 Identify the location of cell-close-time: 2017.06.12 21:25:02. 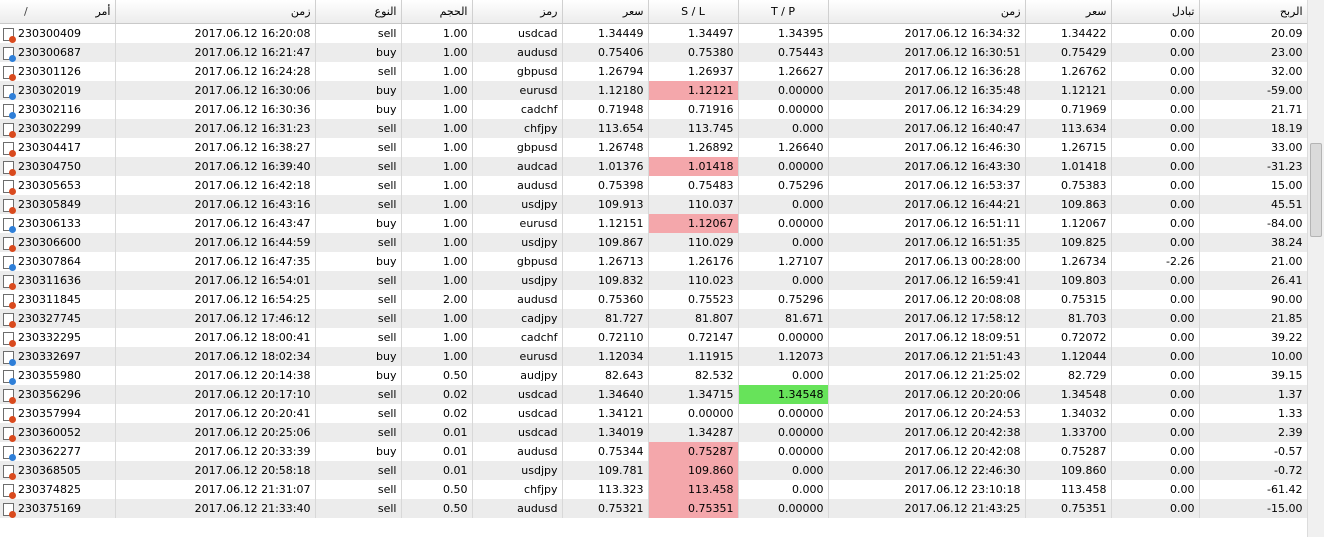
(927, 375).